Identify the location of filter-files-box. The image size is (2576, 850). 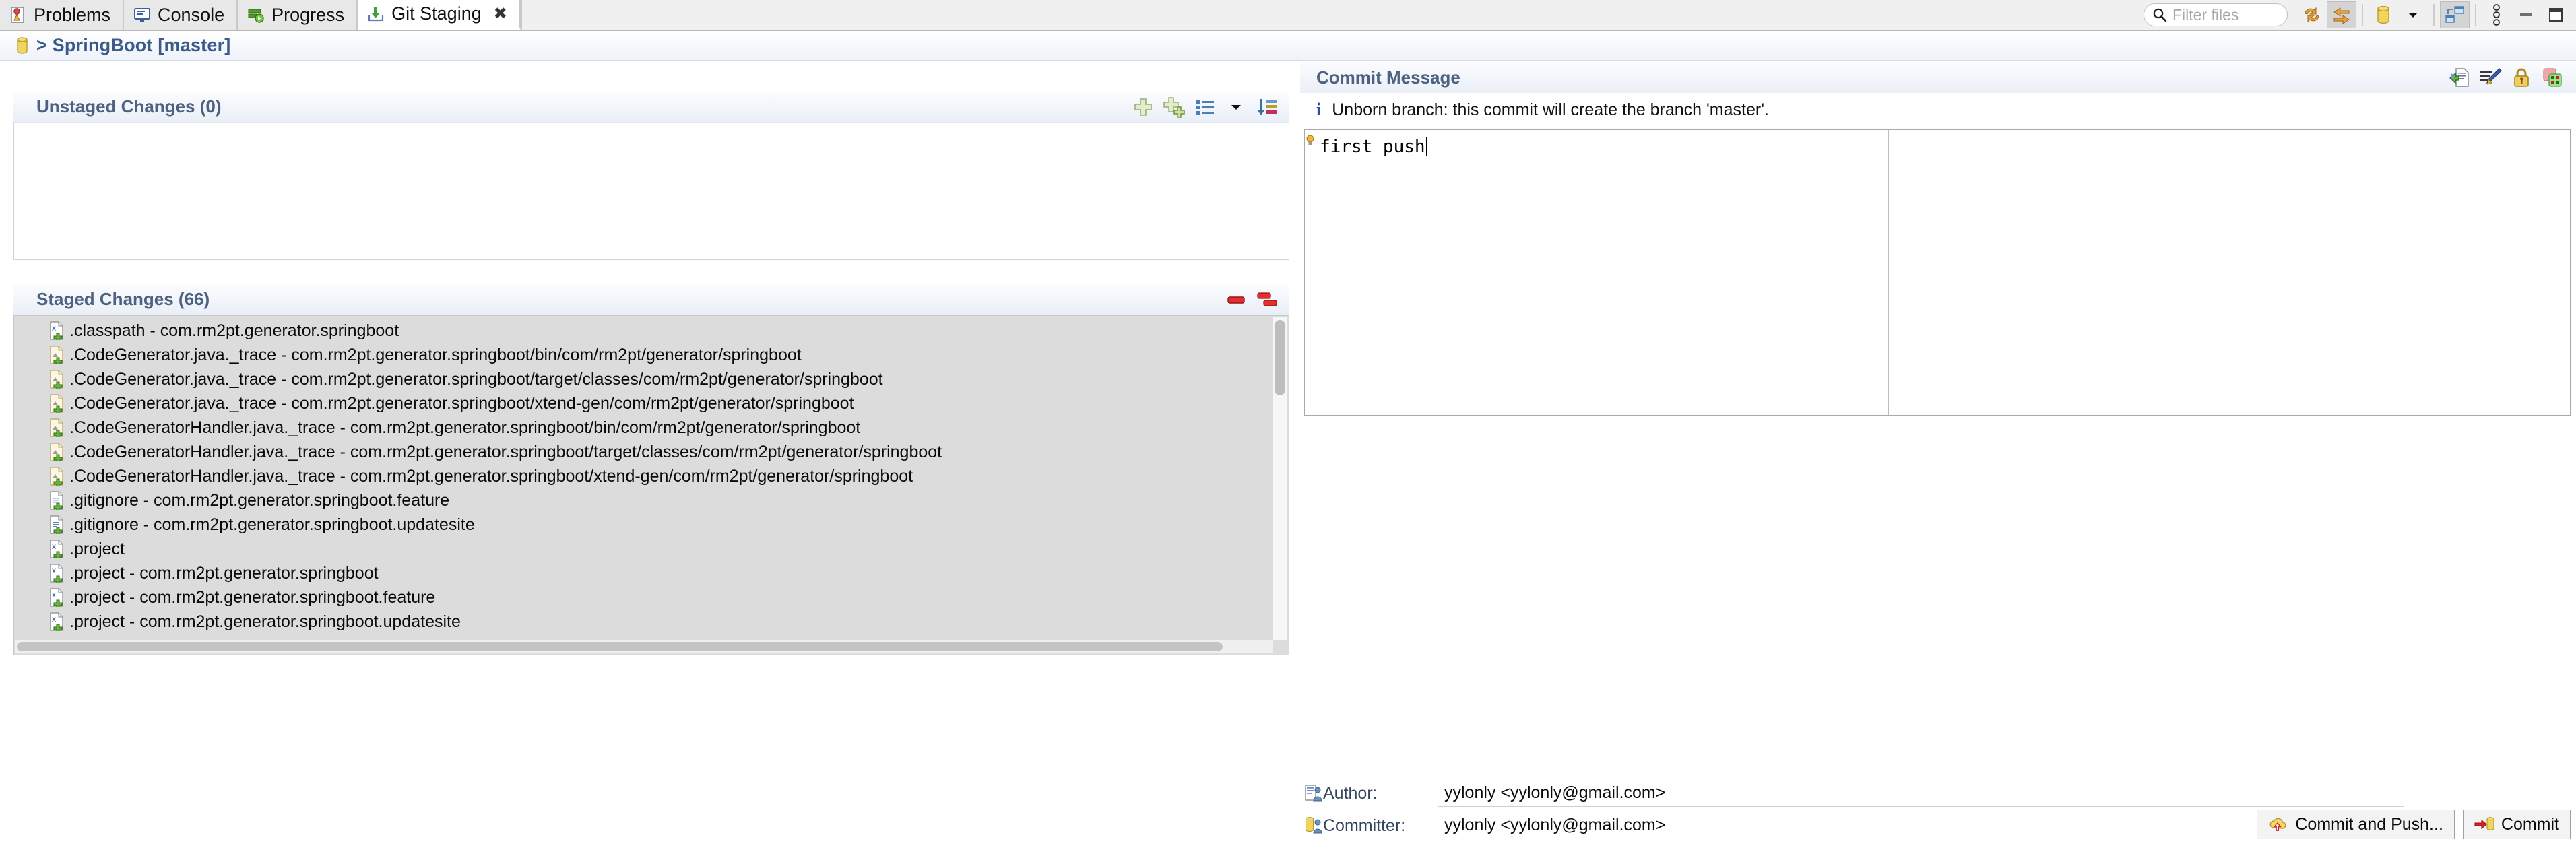
(2216, 14).